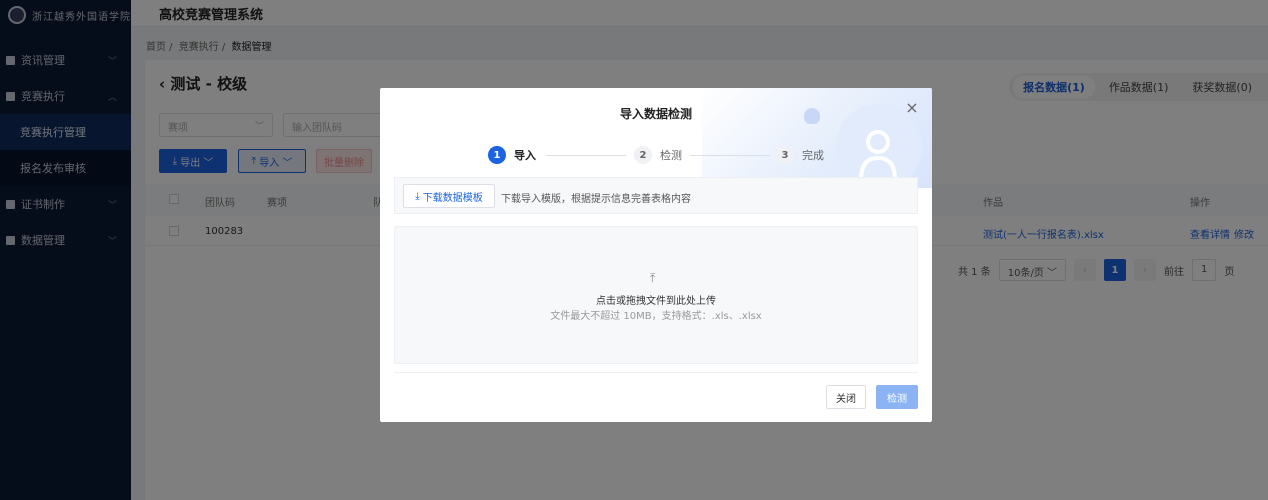  What do you see at coordinates (656, 372) in the screenshot?
I see `divider` at bounding box center [656, 372].